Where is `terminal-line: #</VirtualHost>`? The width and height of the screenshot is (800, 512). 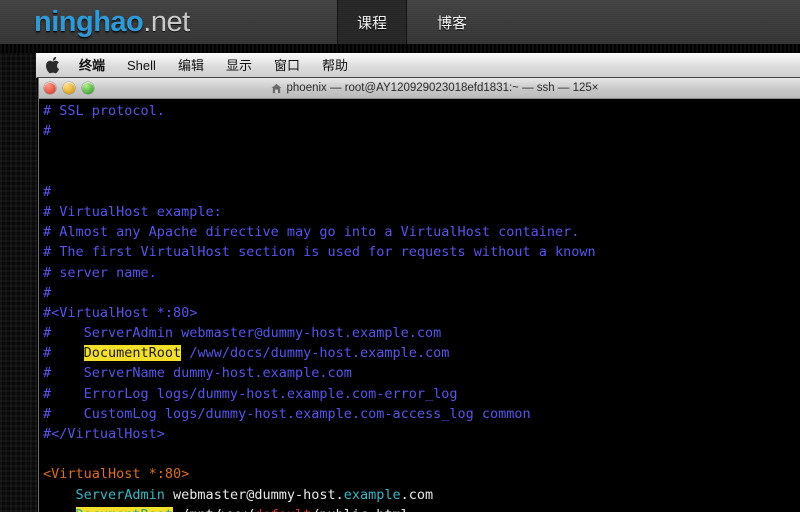
terminal-line: #</VirtualHost> is located at coordinates (419, 434).